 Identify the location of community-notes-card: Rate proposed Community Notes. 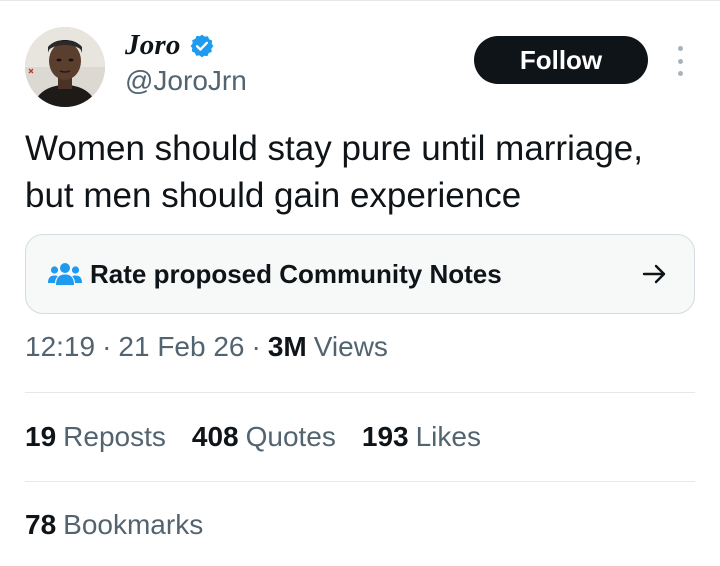
(360, 274).